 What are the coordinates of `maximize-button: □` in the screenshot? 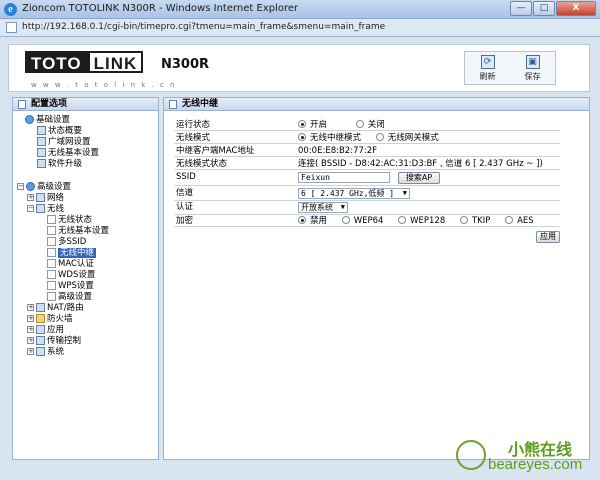 It's located at (544, 8).